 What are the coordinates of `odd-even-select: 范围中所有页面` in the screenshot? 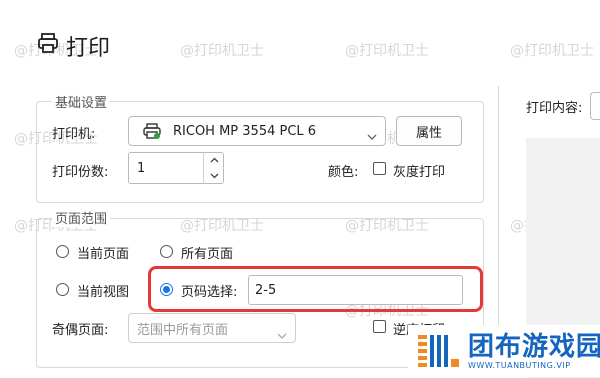 It's located at (212, 328).